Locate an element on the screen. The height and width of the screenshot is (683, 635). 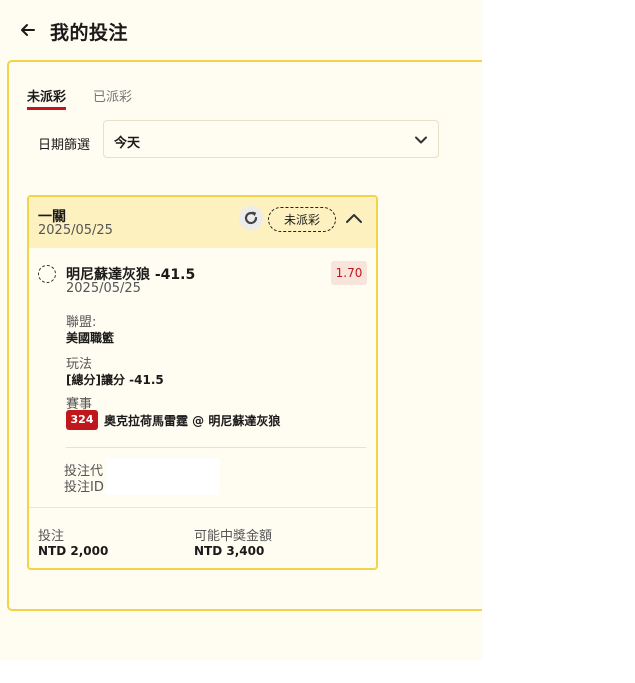
selection-status-icon is located at coordinates (47, 274).